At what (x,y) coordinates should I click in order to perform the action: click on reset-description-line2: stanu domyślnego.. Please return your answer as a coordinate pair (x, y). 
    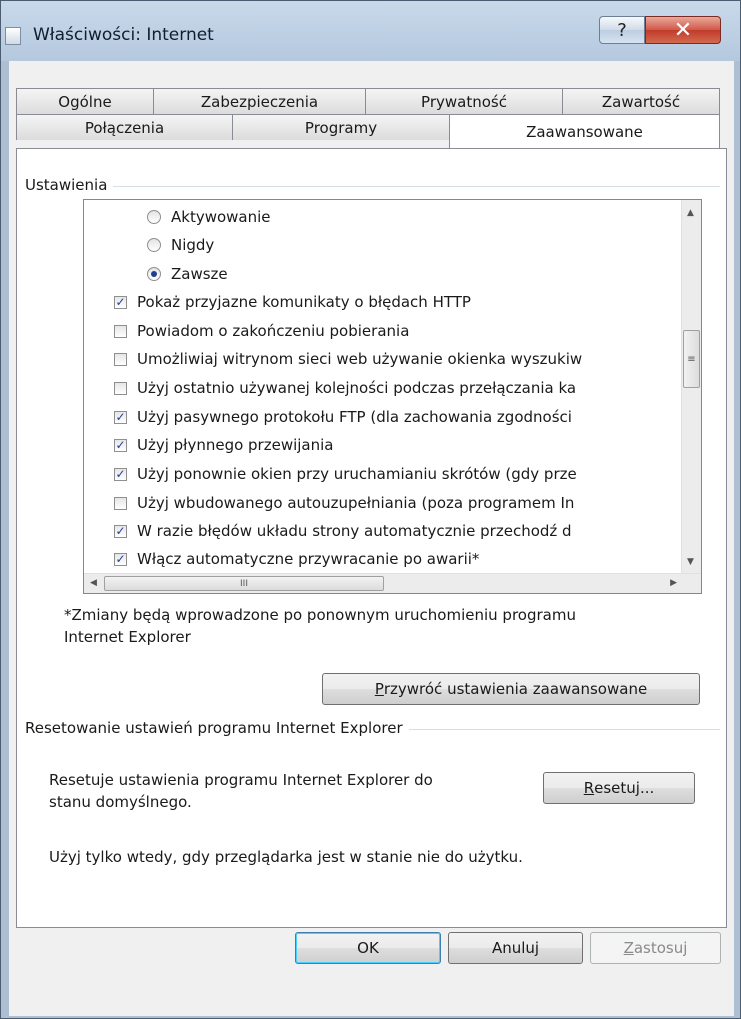
    Looking at the image, I should click on (120, 802).